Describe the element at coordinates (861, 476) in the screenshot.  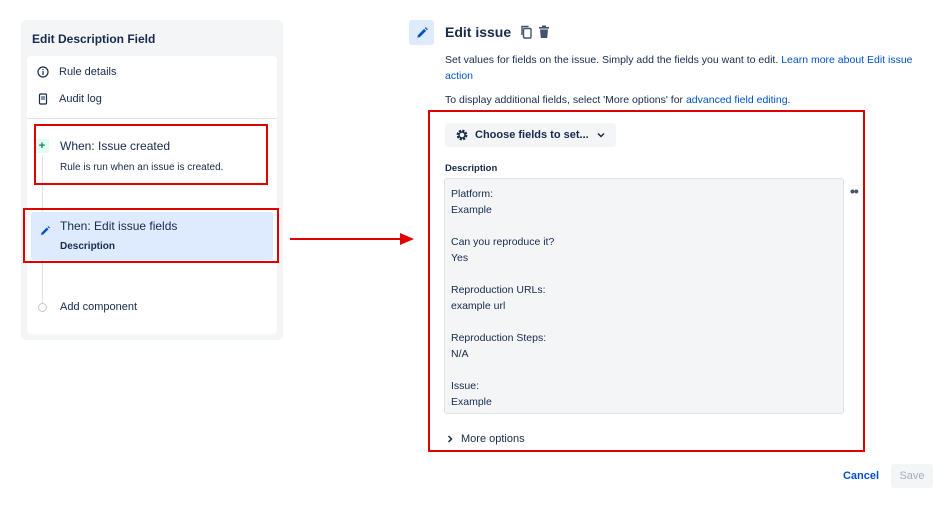
I see `cancel-button: Cancel` at that location.